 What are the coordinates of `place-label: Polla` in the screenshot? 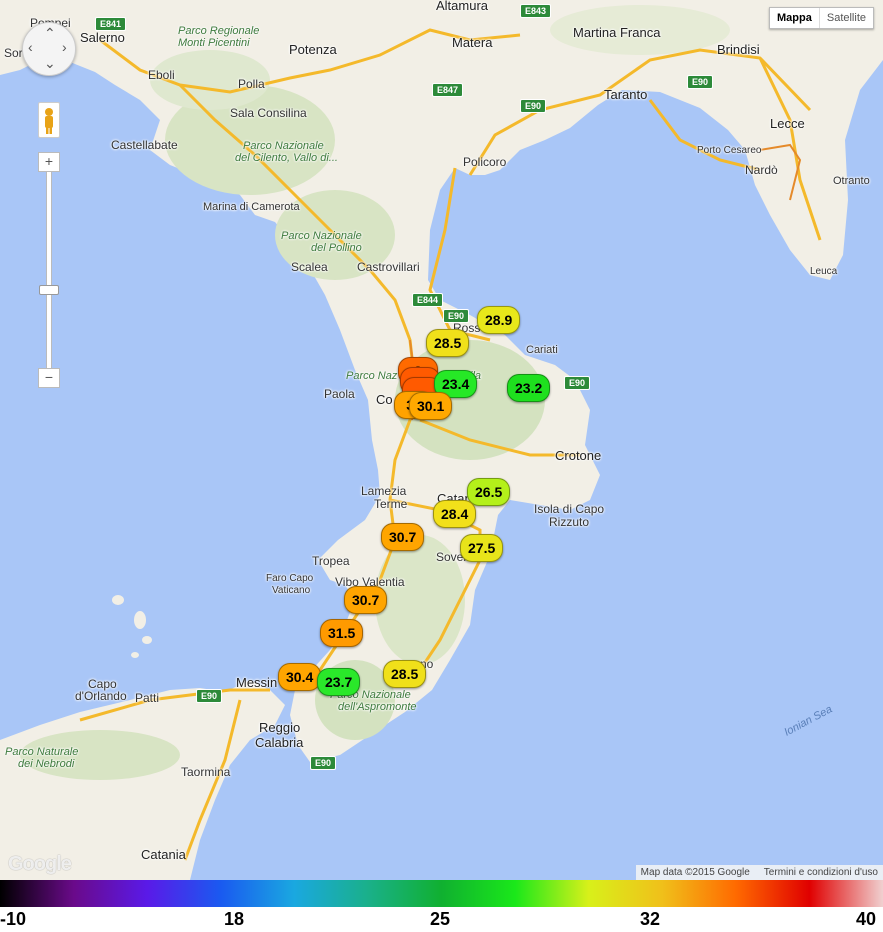 It's located at (251, 84).